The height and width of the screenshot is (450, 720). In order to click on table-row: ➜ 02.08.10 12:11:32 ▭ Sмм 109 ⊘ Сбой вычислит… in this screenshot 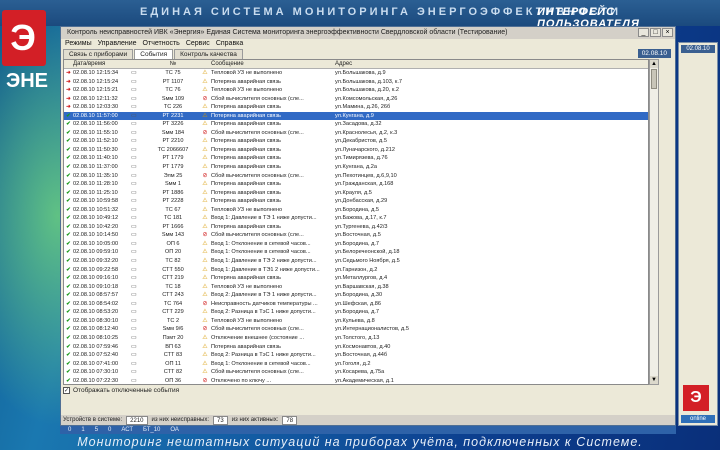, I will do `click(356, 99)`.